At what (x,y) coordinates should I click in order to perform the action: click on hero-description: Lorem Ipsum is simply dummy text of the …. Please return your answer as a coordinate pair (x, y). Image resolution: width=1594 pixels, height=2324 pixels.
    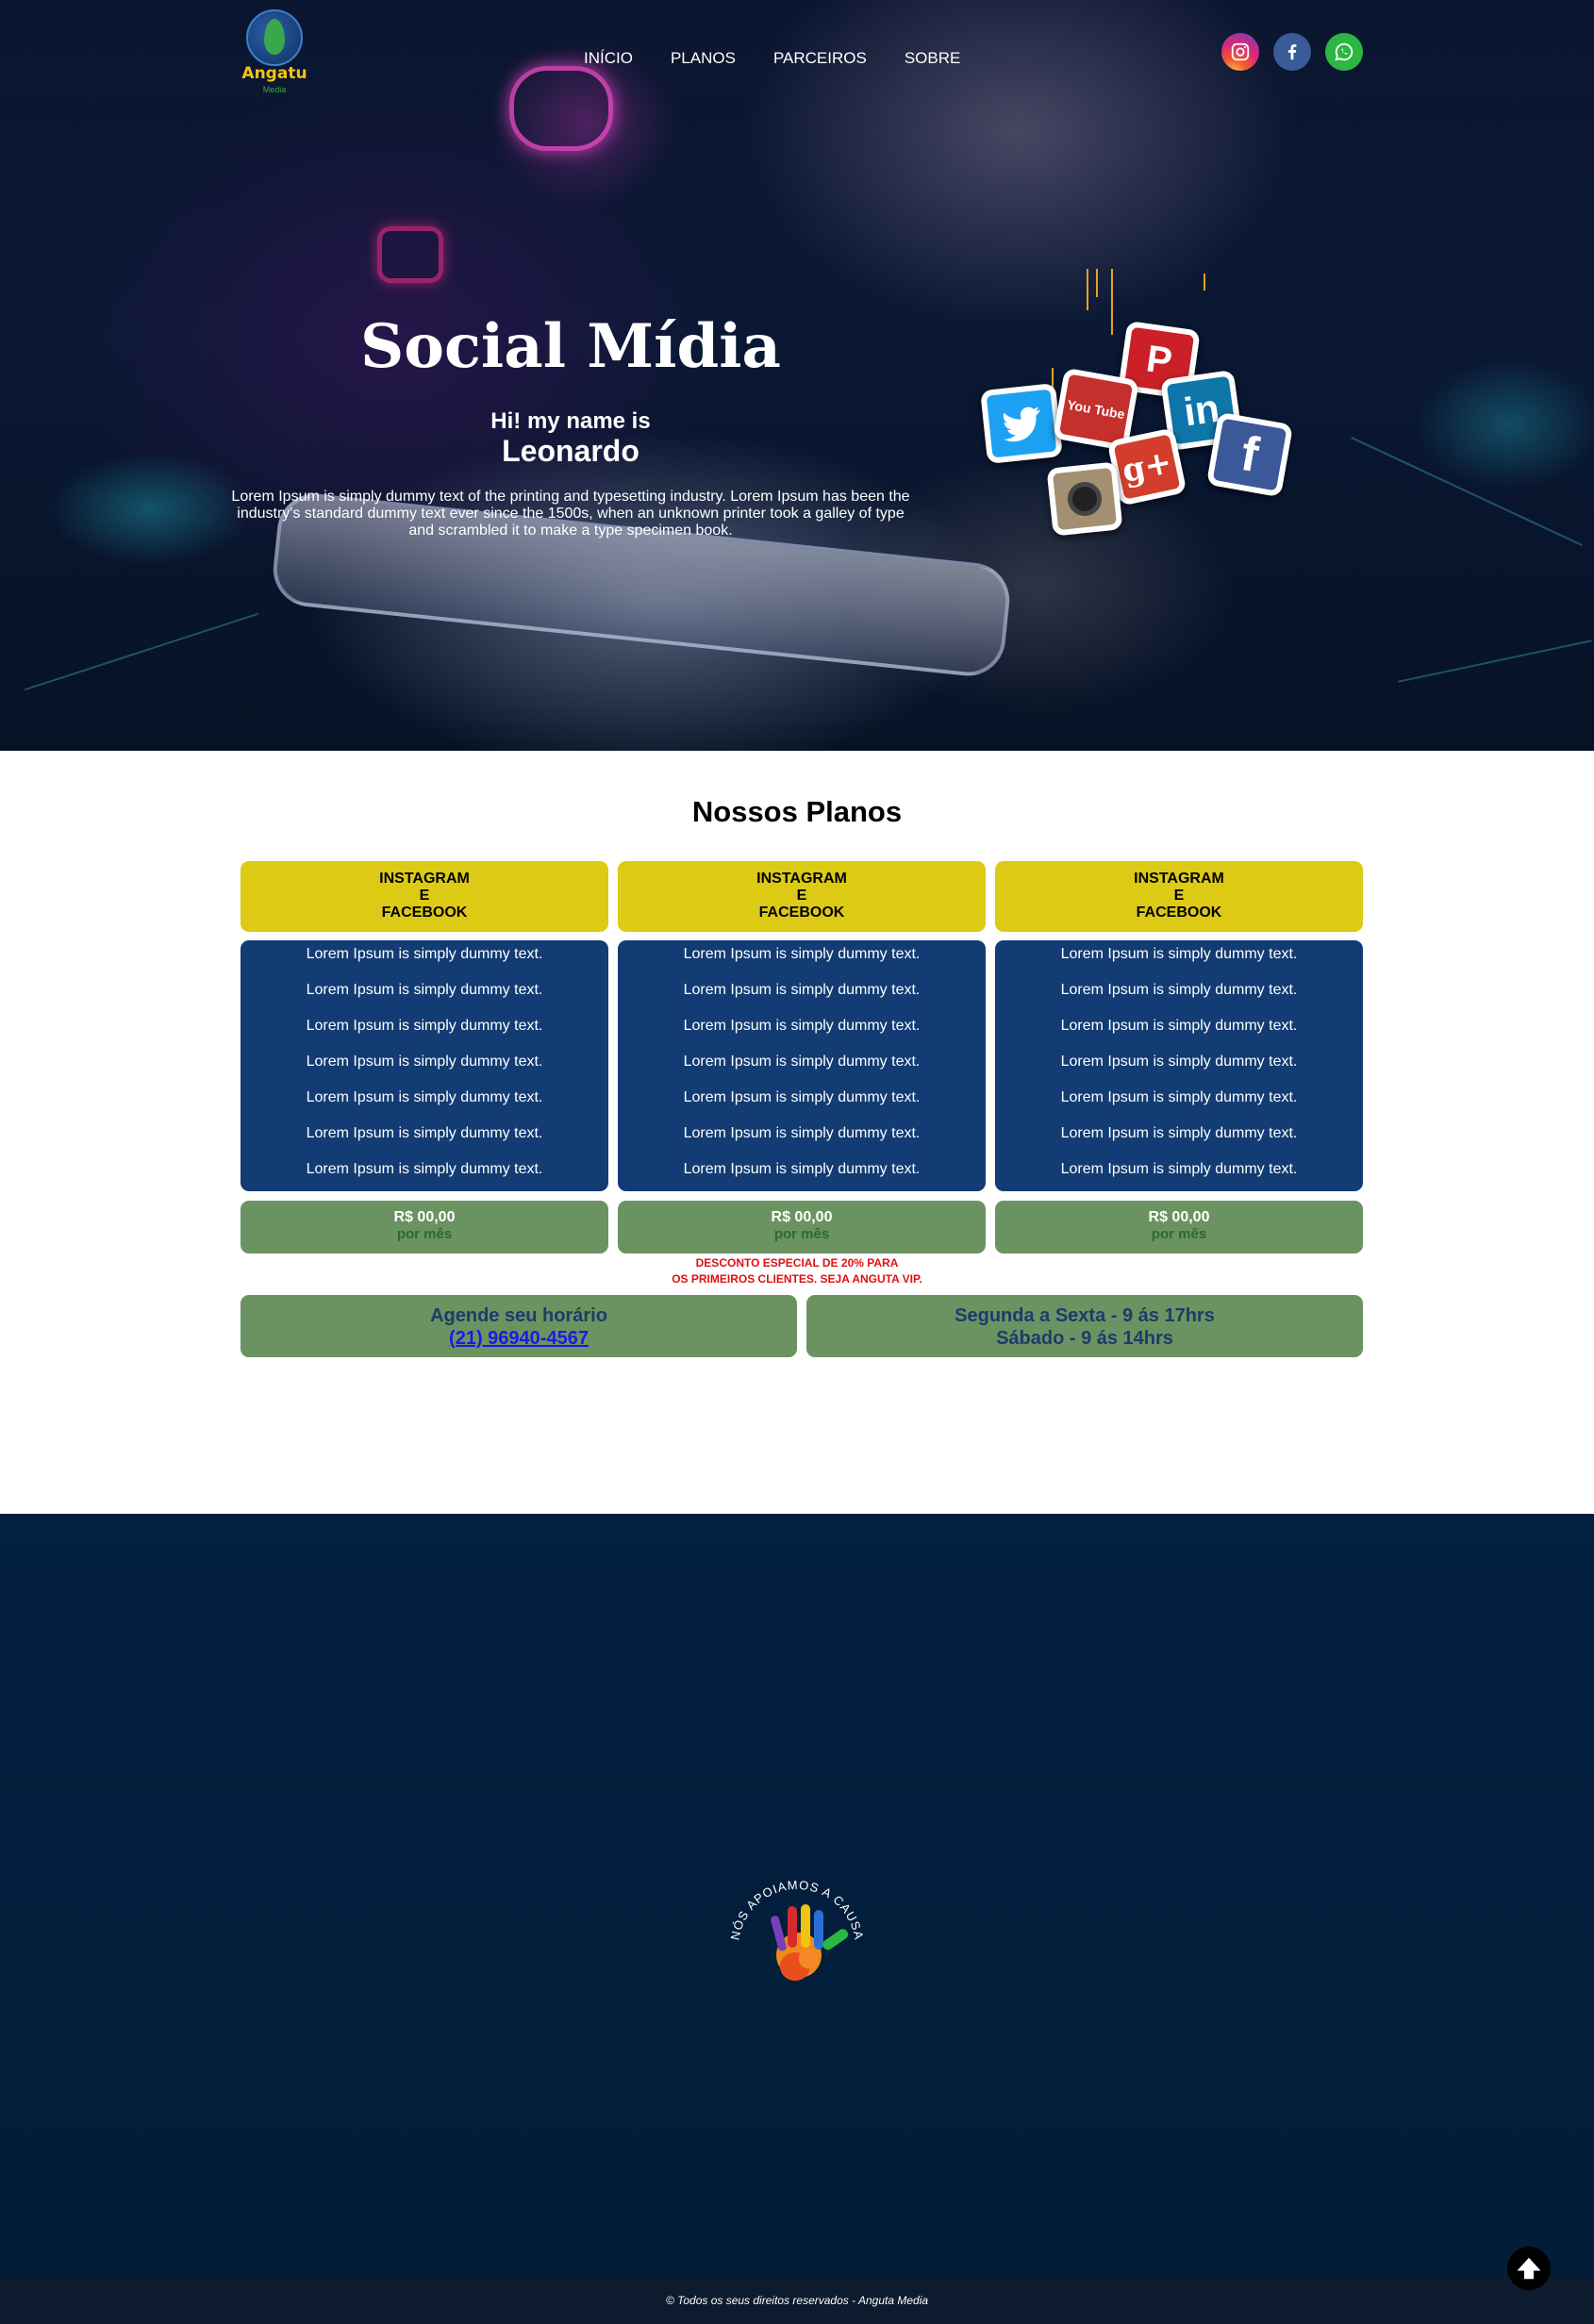
    Looking at the image, I should click on (570, 514).